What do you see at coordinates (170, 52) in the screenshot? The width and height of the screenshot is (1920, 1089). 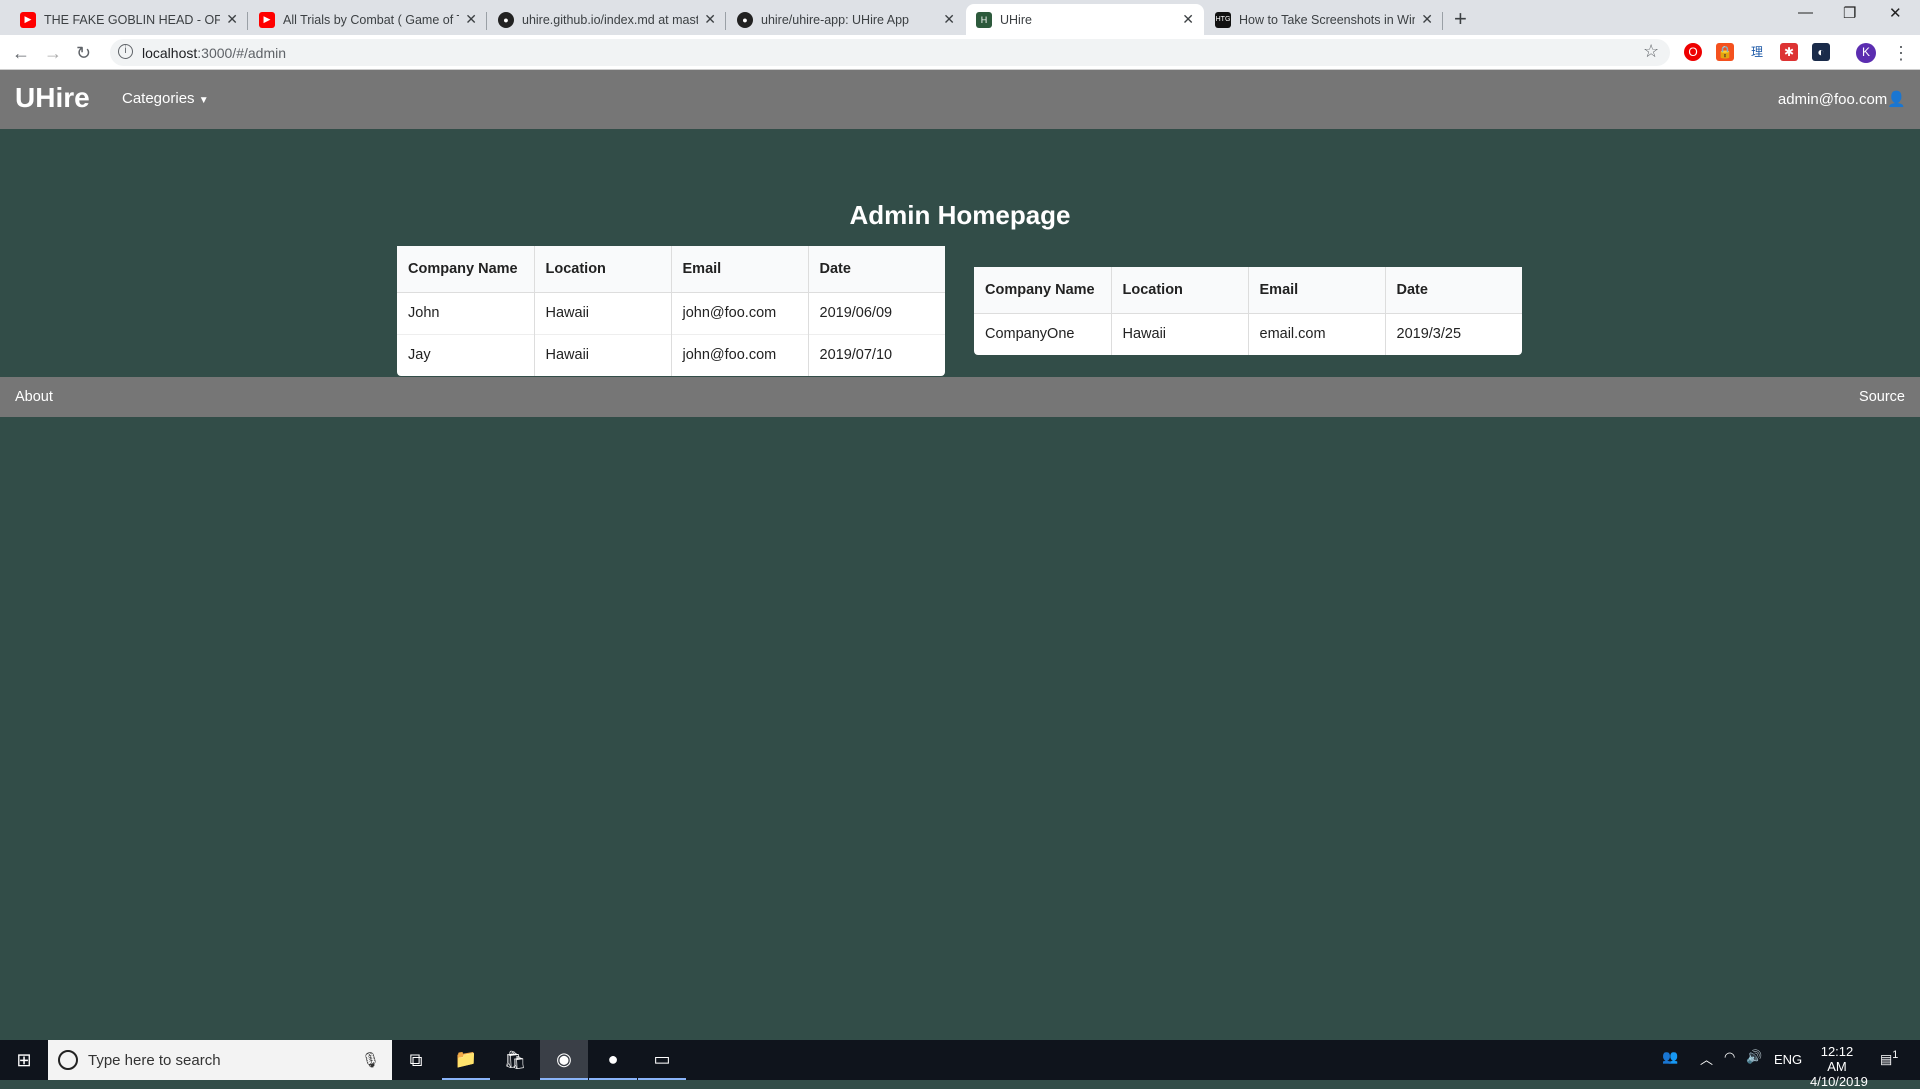 I see `url-host: localhost` at bounding box center [170, 52].